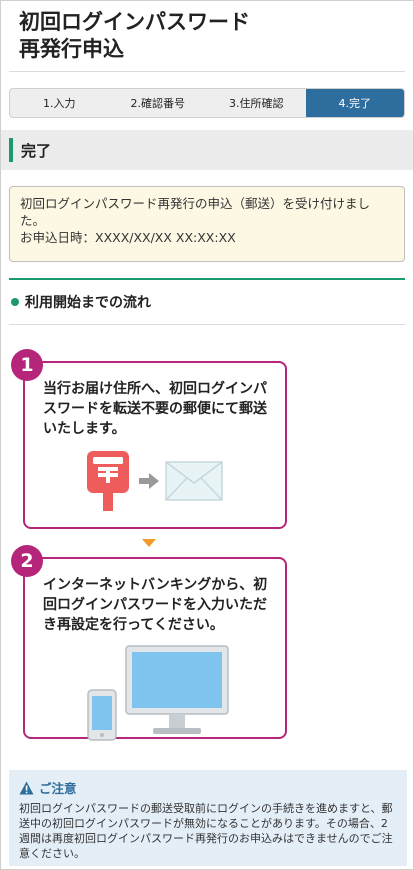  I want to click on flow-header: 利用開始までの流れ, so click(207, 302).